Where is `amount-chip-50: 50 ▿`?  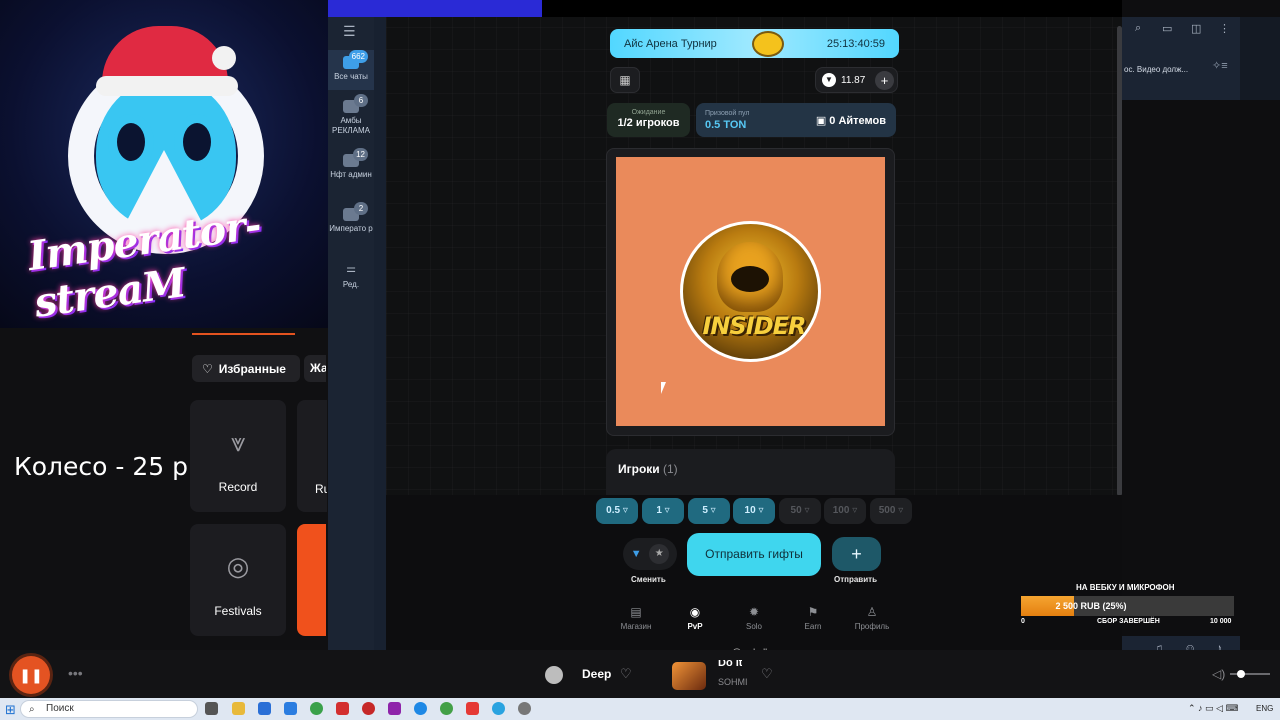 amount-chip-50: 50 ▿ is located at coordinates (800, 511).